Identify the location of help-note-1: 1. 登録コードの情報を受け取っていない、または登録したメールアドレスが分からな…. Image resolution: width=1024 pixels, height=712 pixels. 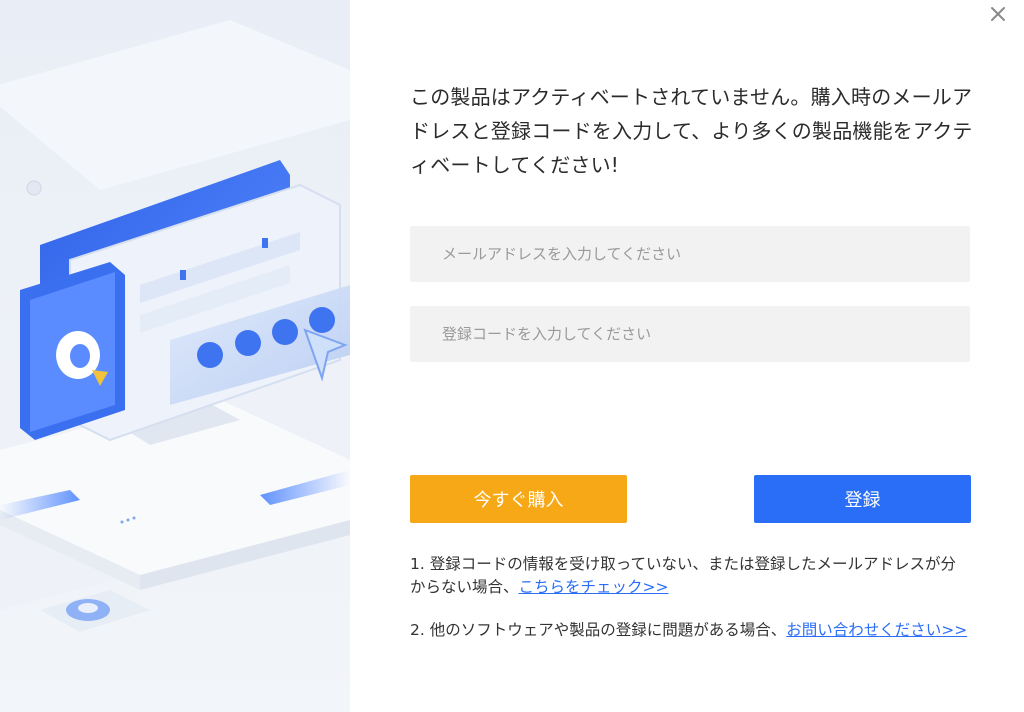
(690, 576).